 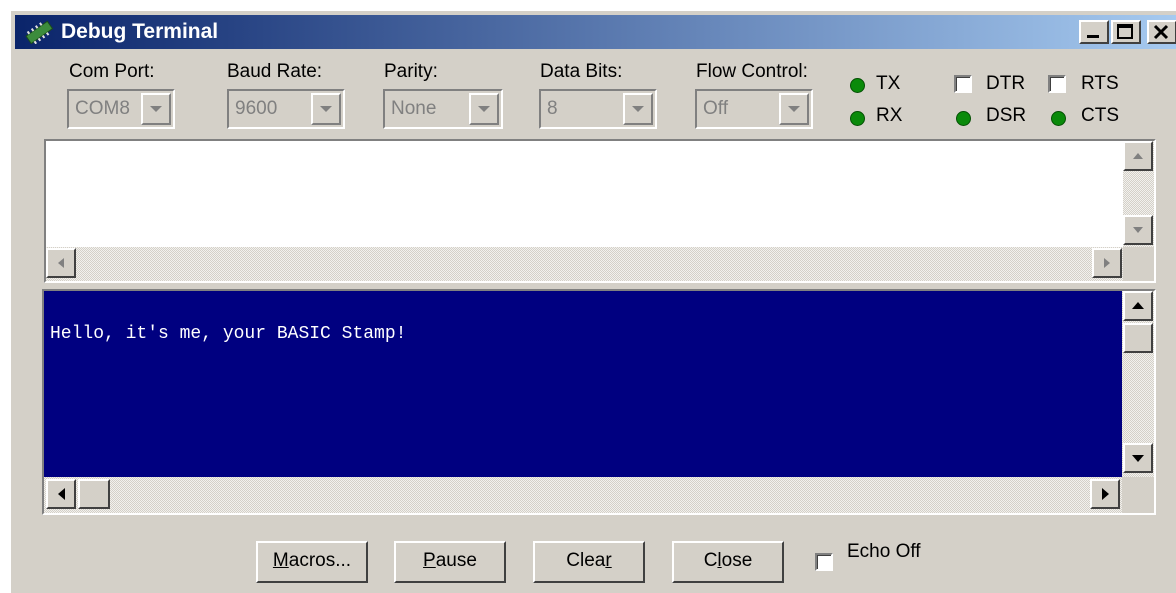 What do you see at coordinates (1058, 118) in the screenshot?
I see `cts-led-icon` at bounding box center [1058, 118].